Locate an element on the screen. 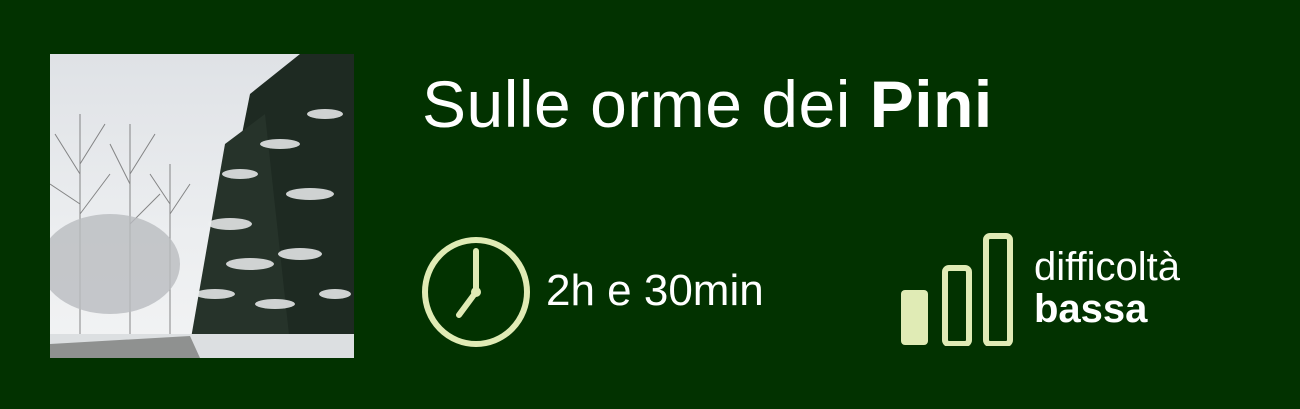 The width and height of the screenshot is (1300, 409). difficulty-value: bassa is located at coordinates (1091, 309).